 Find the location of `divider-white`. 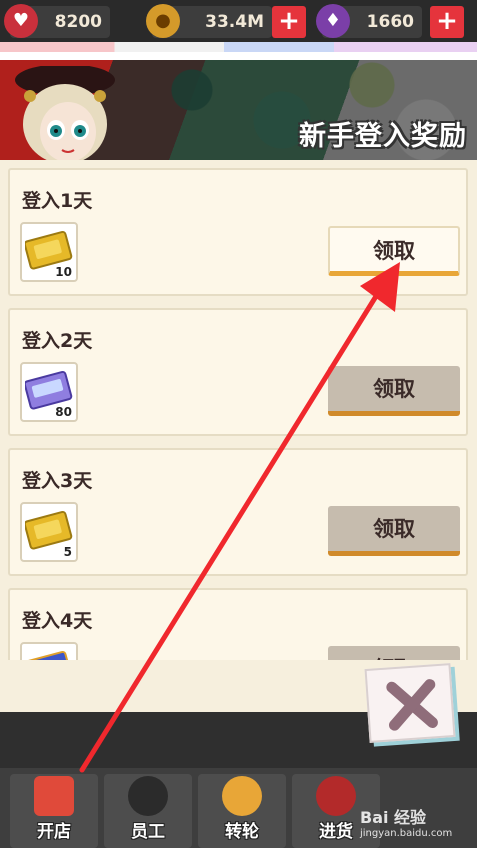

divider-white is located at coordinates (238, 56).